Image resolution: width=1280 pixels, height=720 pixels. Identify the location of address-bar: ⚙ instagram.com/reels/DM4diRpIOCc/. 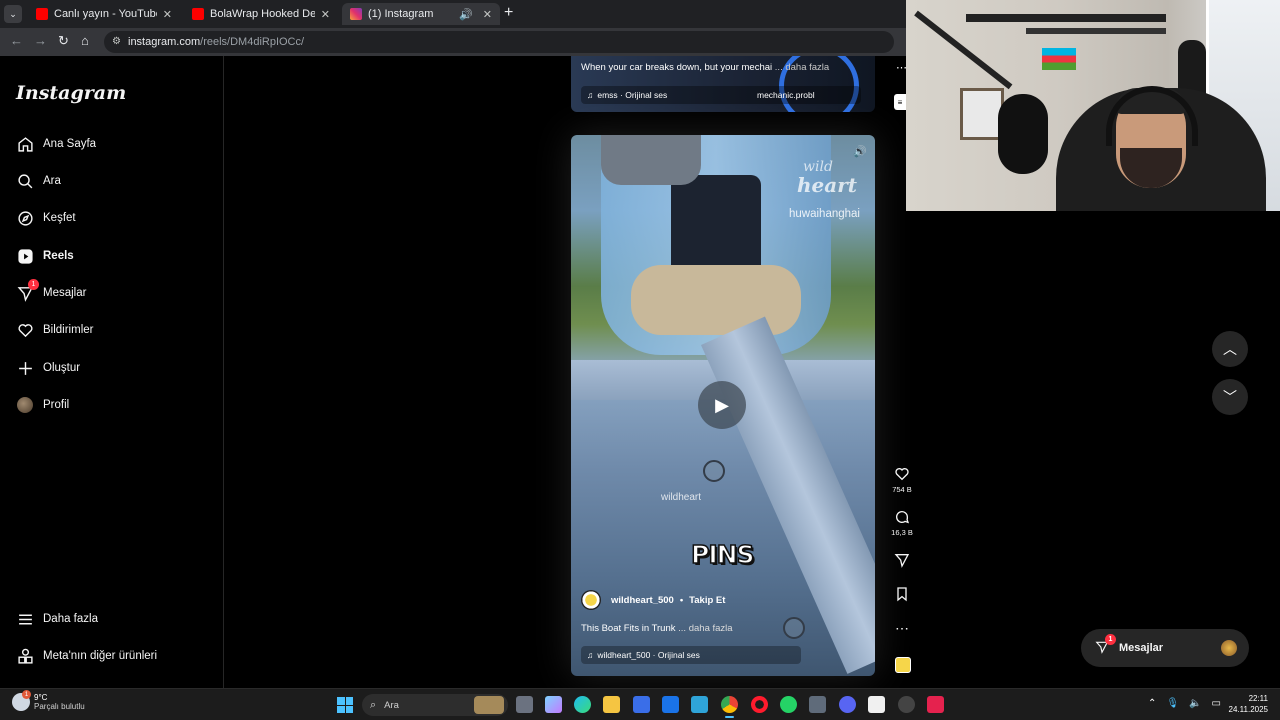
(499, 42).